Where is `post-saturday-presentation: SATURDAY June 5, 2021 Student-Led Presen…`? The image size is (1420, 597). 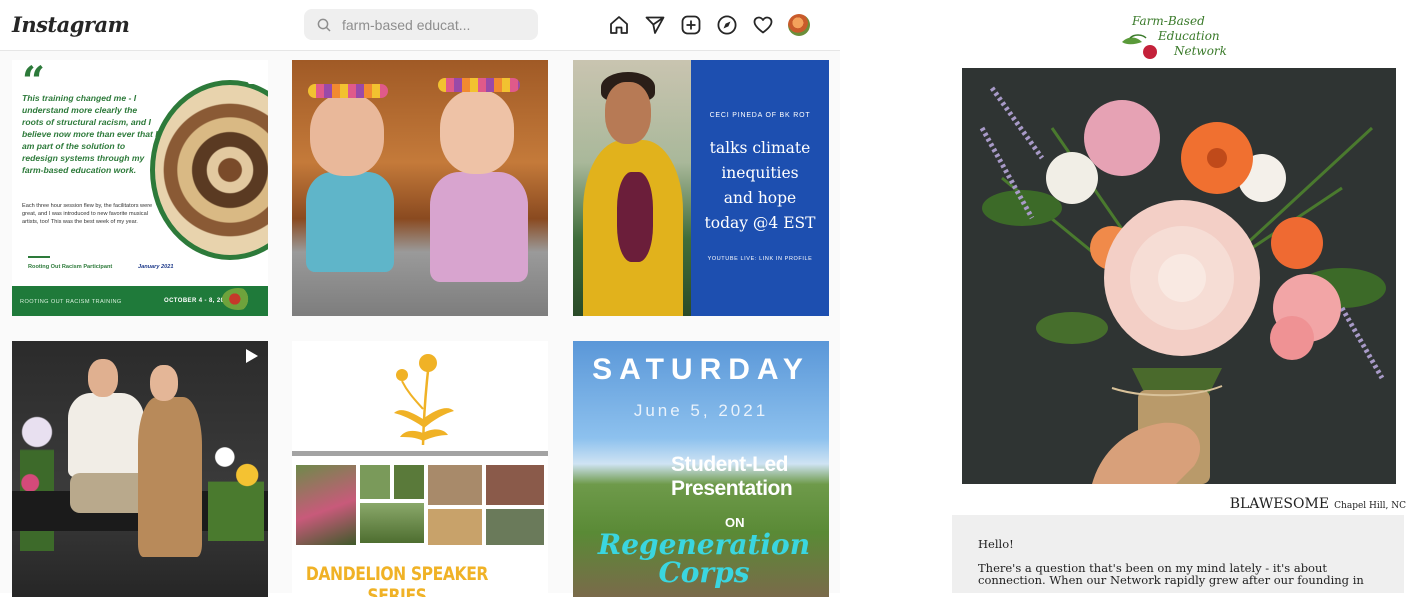
post-saturday-presentation: SATURDAY June 5, 2021 Student-Led Presen… is located at coordinates (701, 469).